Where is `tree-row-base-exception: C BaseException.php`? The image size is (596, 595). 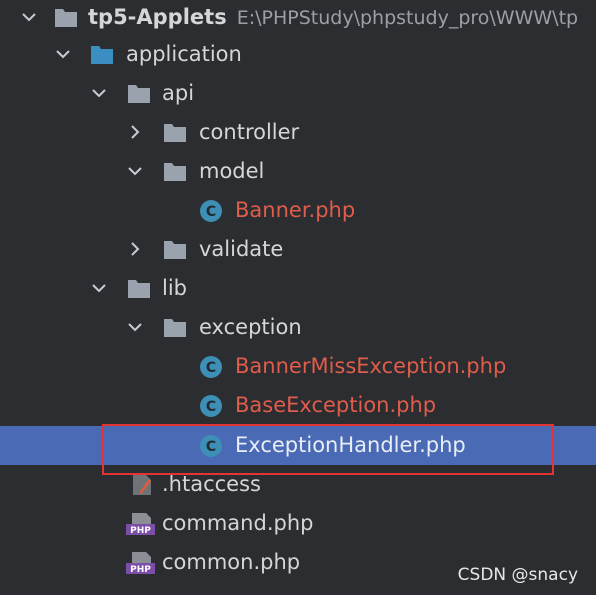
tree-row-base-exception: C BaseException.php is located at coordinates (298, 405).